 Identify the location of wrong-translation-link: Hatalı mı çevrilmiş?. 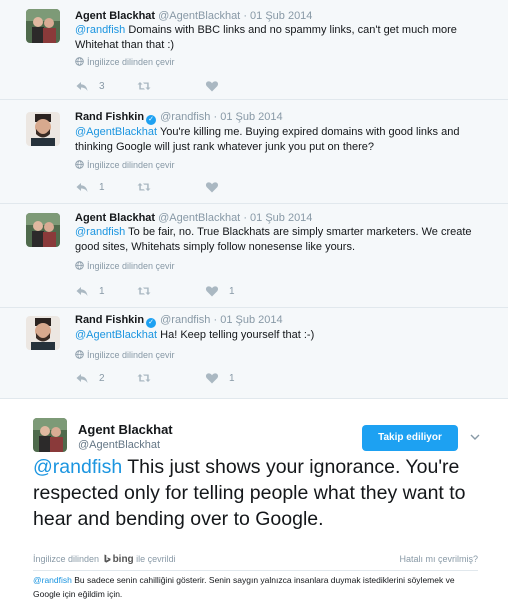
(438, 559).